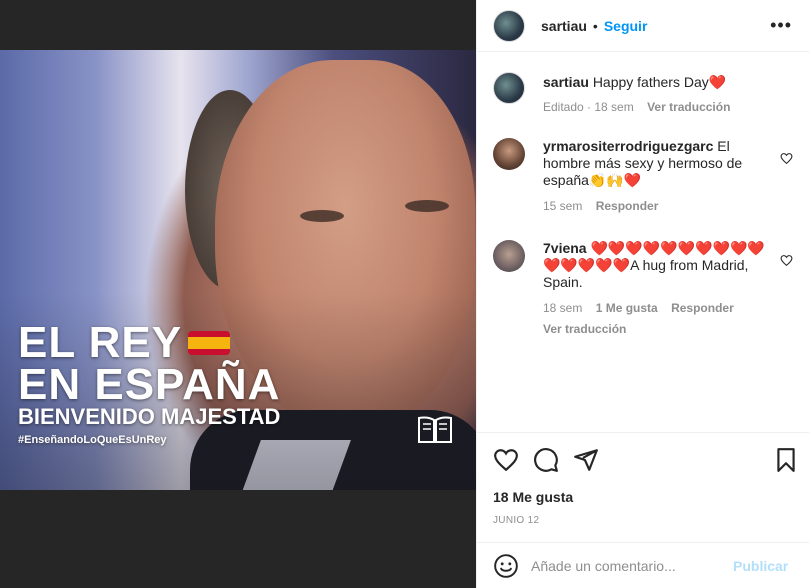 This screenshot has height=588, width=809. What do you see at coordinates (566, 82) in the screenshot?
I see `caption-username: sartiau` at bounding box center [566, 82].